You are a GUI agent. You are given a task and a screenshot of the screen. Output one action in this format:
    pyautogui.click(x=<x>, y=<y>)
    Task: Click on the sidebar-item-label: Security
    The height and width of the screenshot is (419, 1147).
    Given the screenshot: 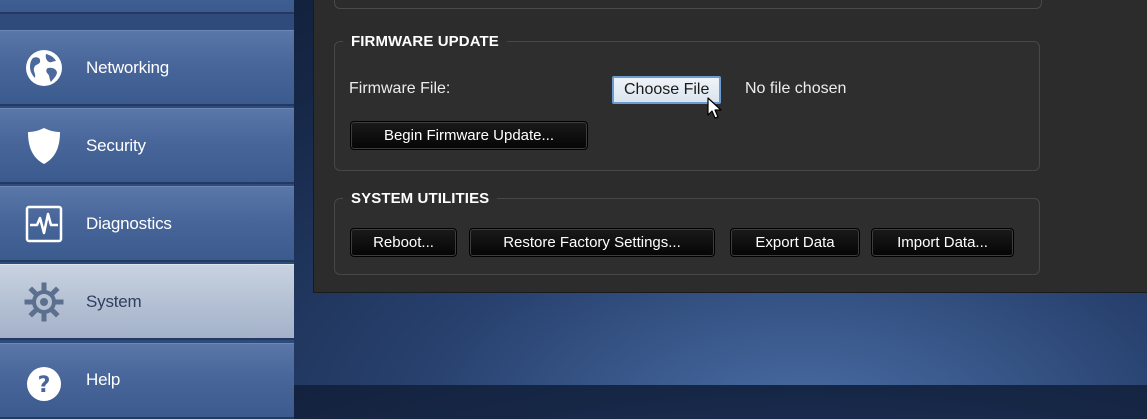 What is the action you would take?
    pyautogui.click(x=116, y=145)
    